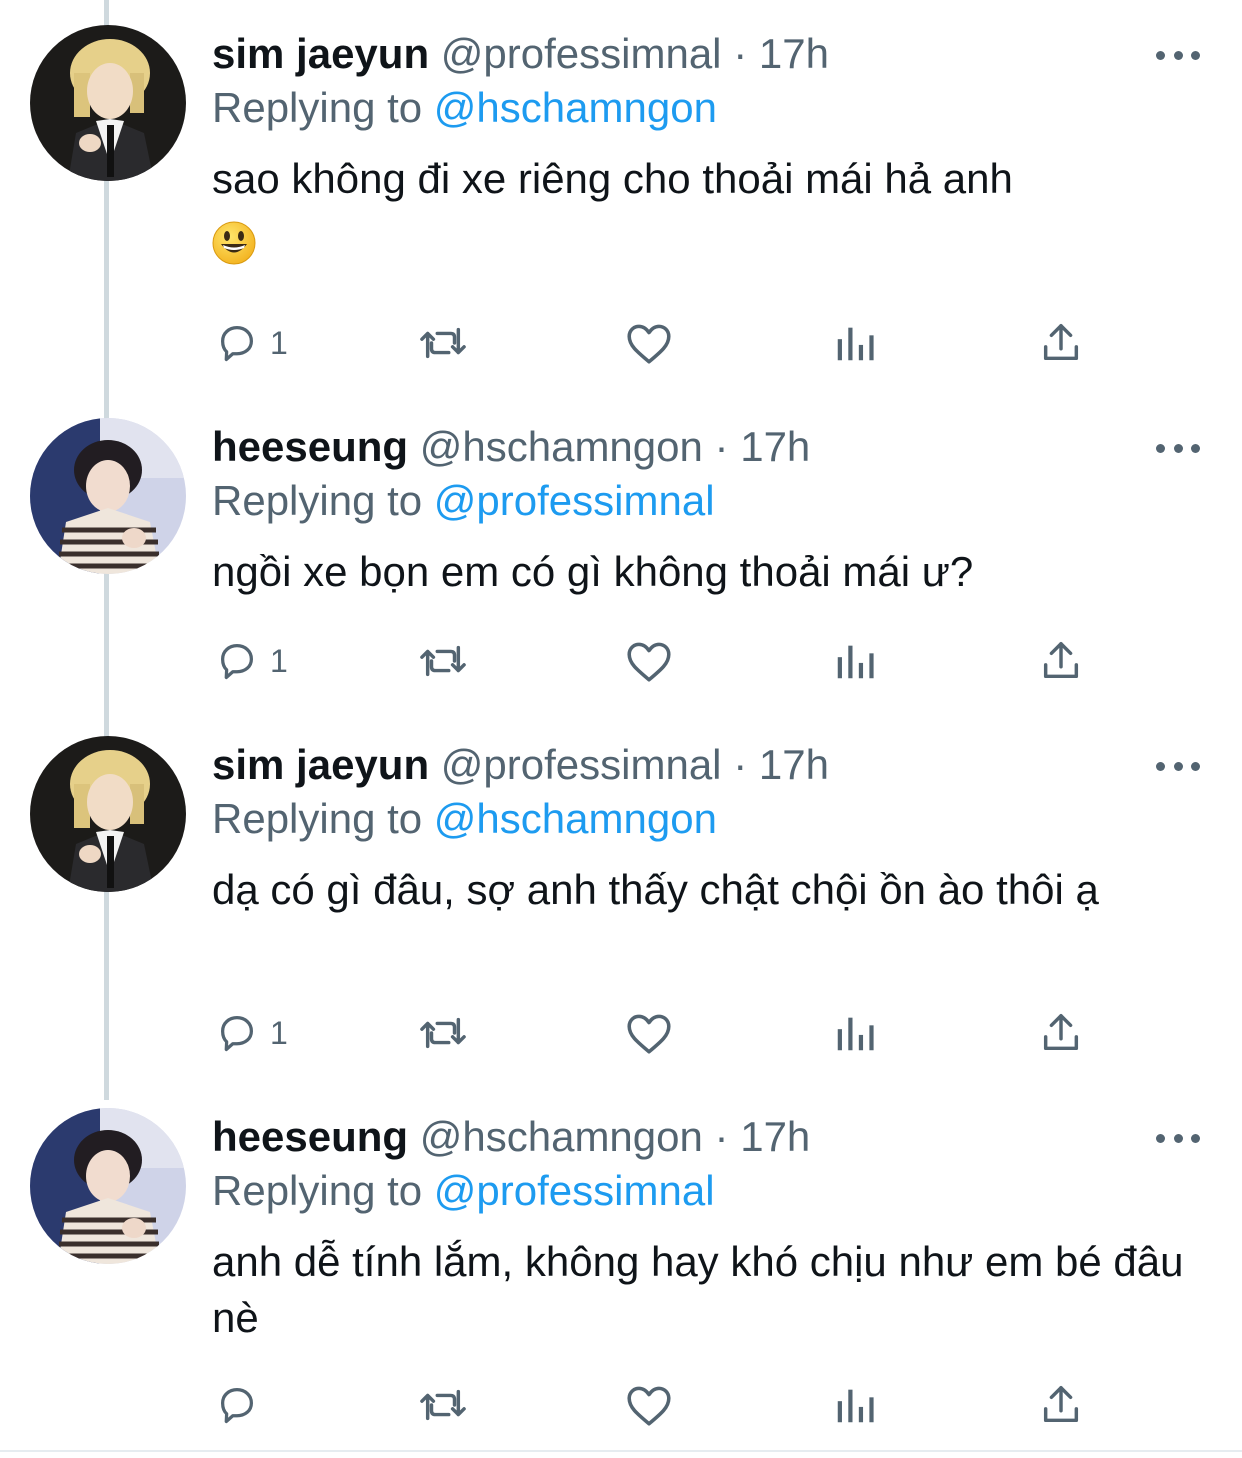  I want to click on divider, so click(621, 1451).